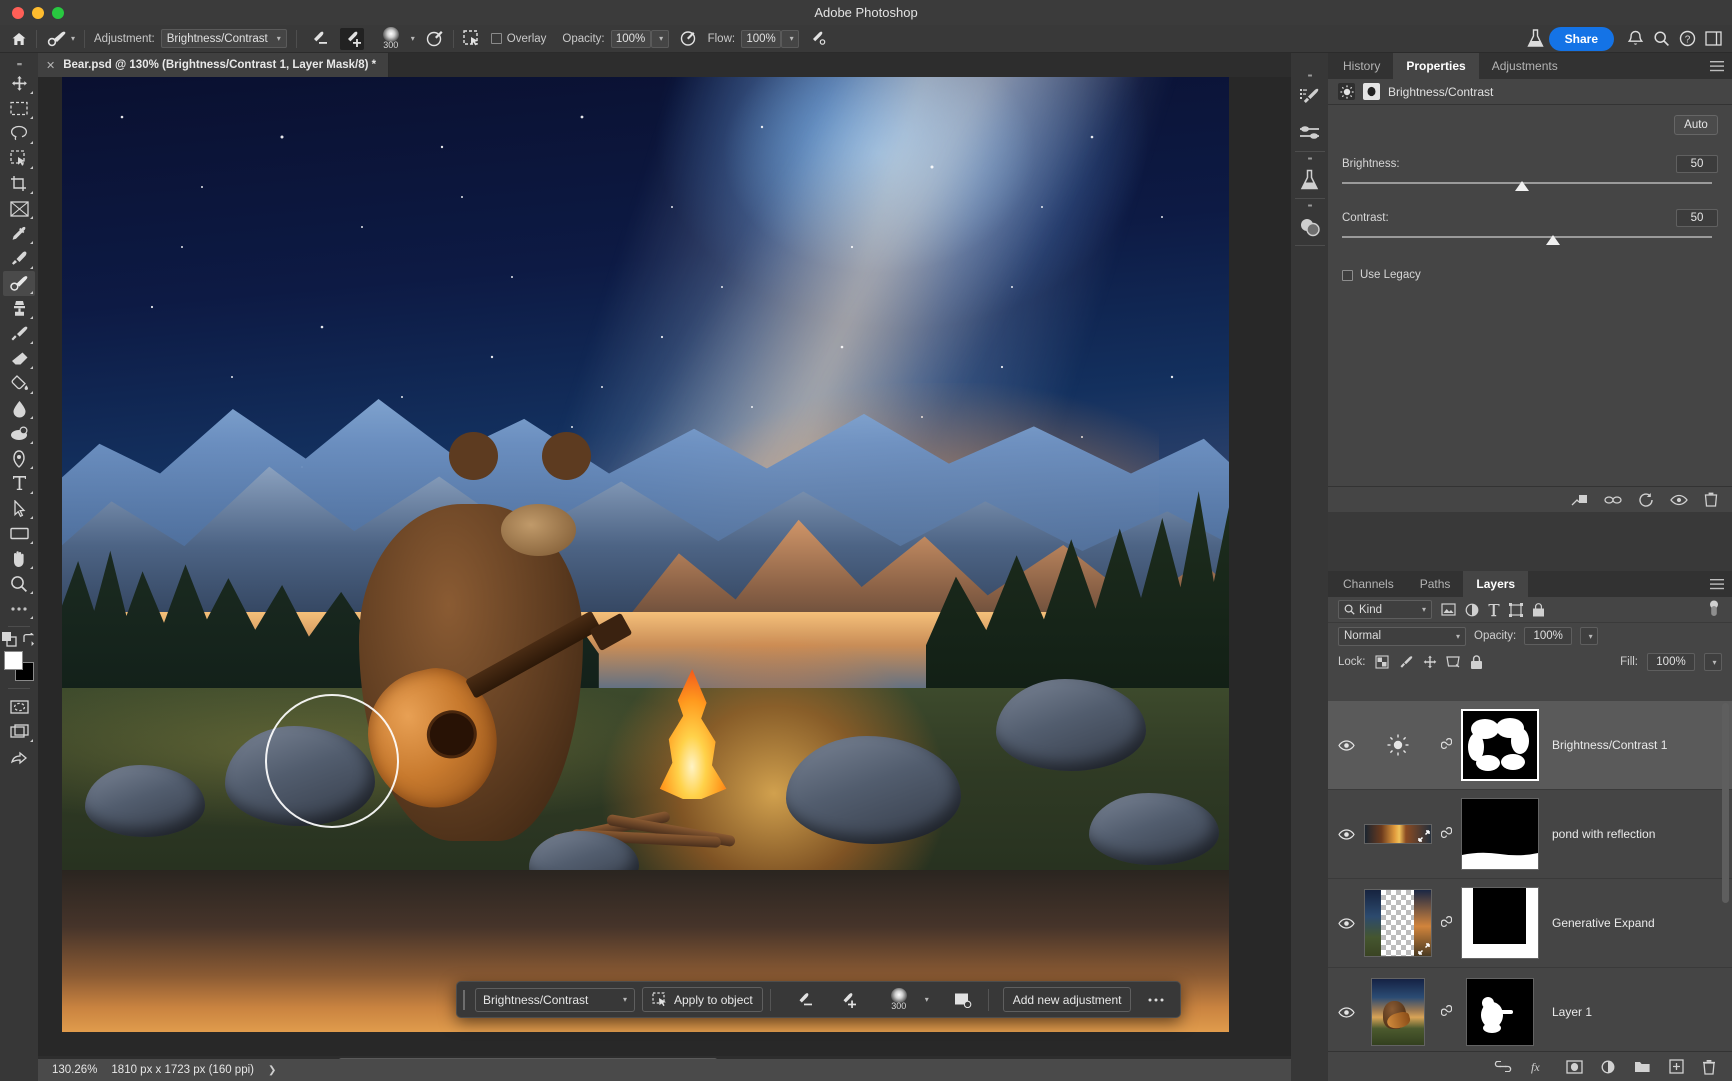 The height and width of the screenshot is (1081, 1732). I want to click on tool-preset-picker: ▾, so click(60, 39).